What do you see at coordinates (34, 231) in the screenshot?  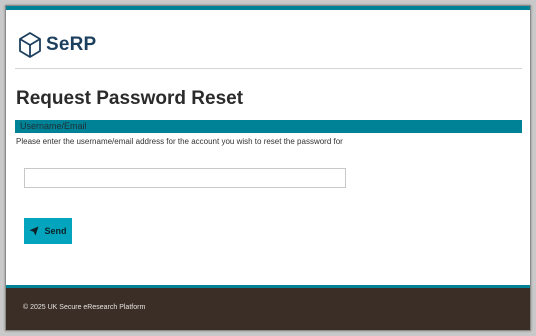 I see `paper-plane-icon` at bounding box center [34, 231].